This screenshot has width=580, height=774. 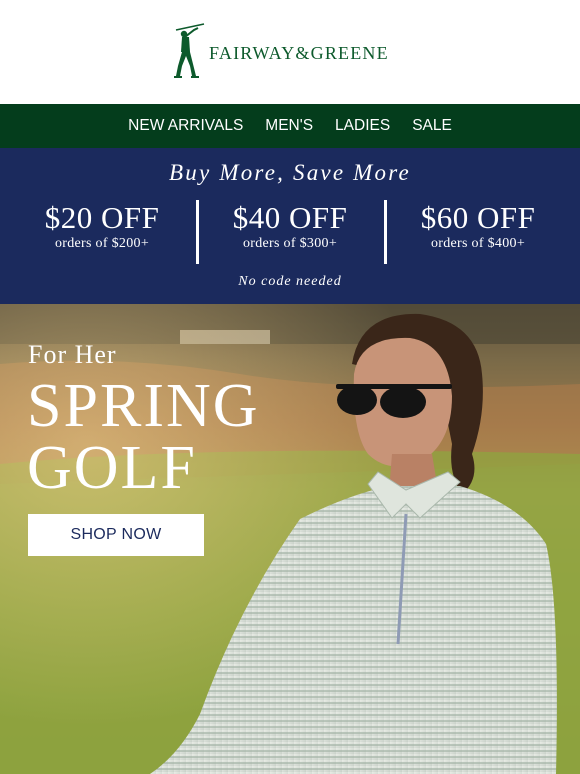 What do you see at coordinates (290, 172) in the screenshot?
I see `promo-title: Buy More, Save More` at bounding box center [290, 172].